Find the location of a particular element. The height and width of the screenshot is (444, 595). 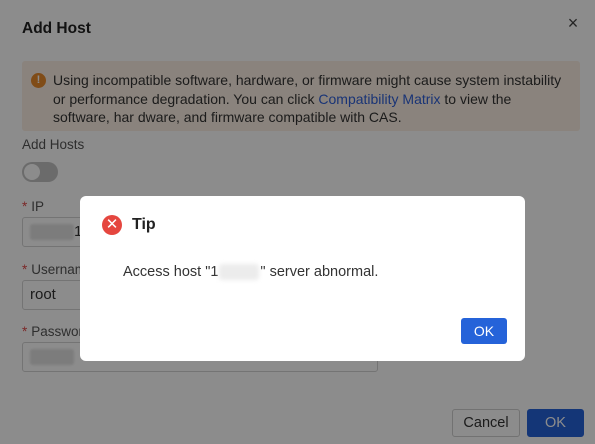

tip-message: Access host "1 " server abnormal. is located at coordinates (251, 272).